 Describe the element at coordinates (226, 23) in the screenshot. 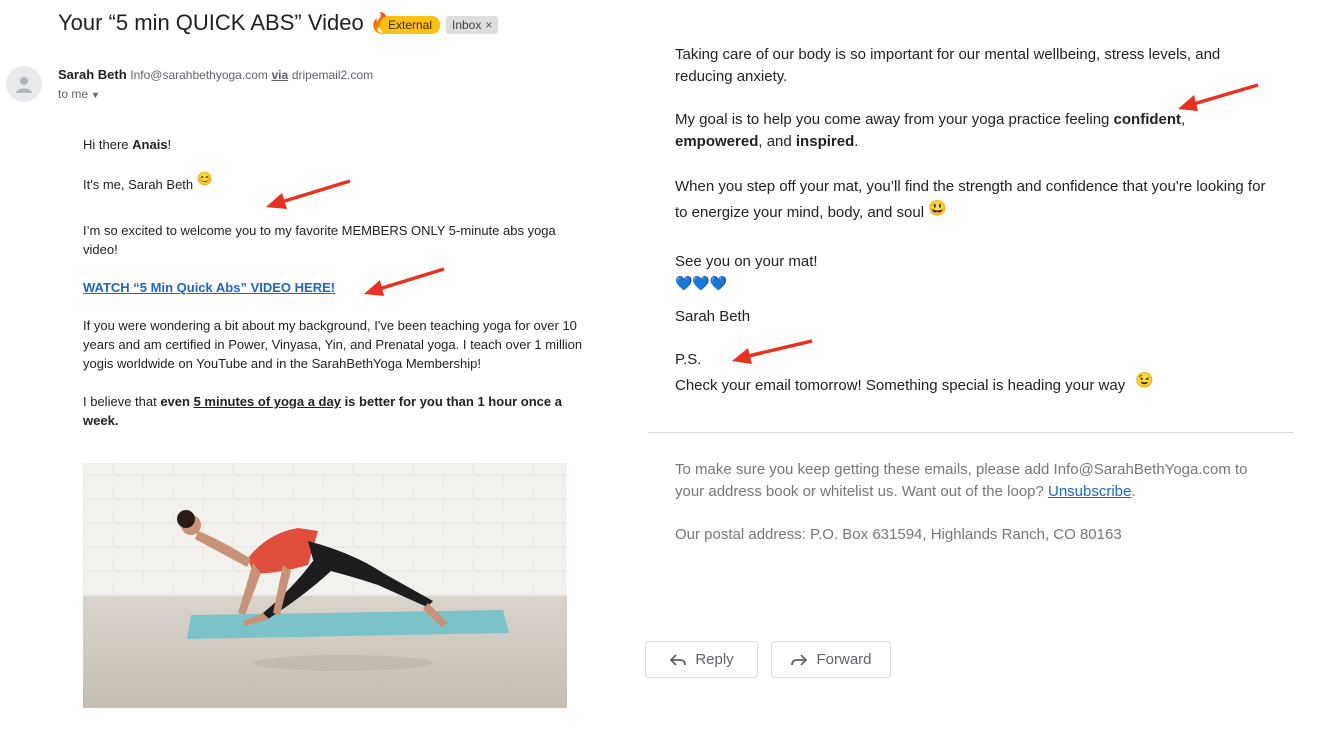

I see `email-subject: Your “5 min QUICK ABS” Video 🔥` at that location.